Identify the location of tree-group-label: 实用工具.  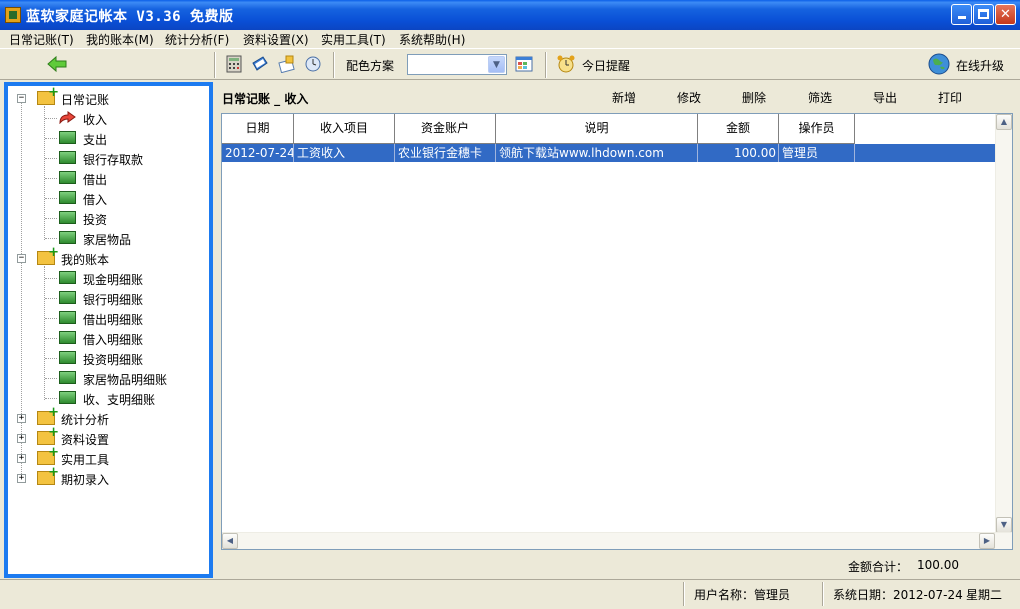
(85, 460).